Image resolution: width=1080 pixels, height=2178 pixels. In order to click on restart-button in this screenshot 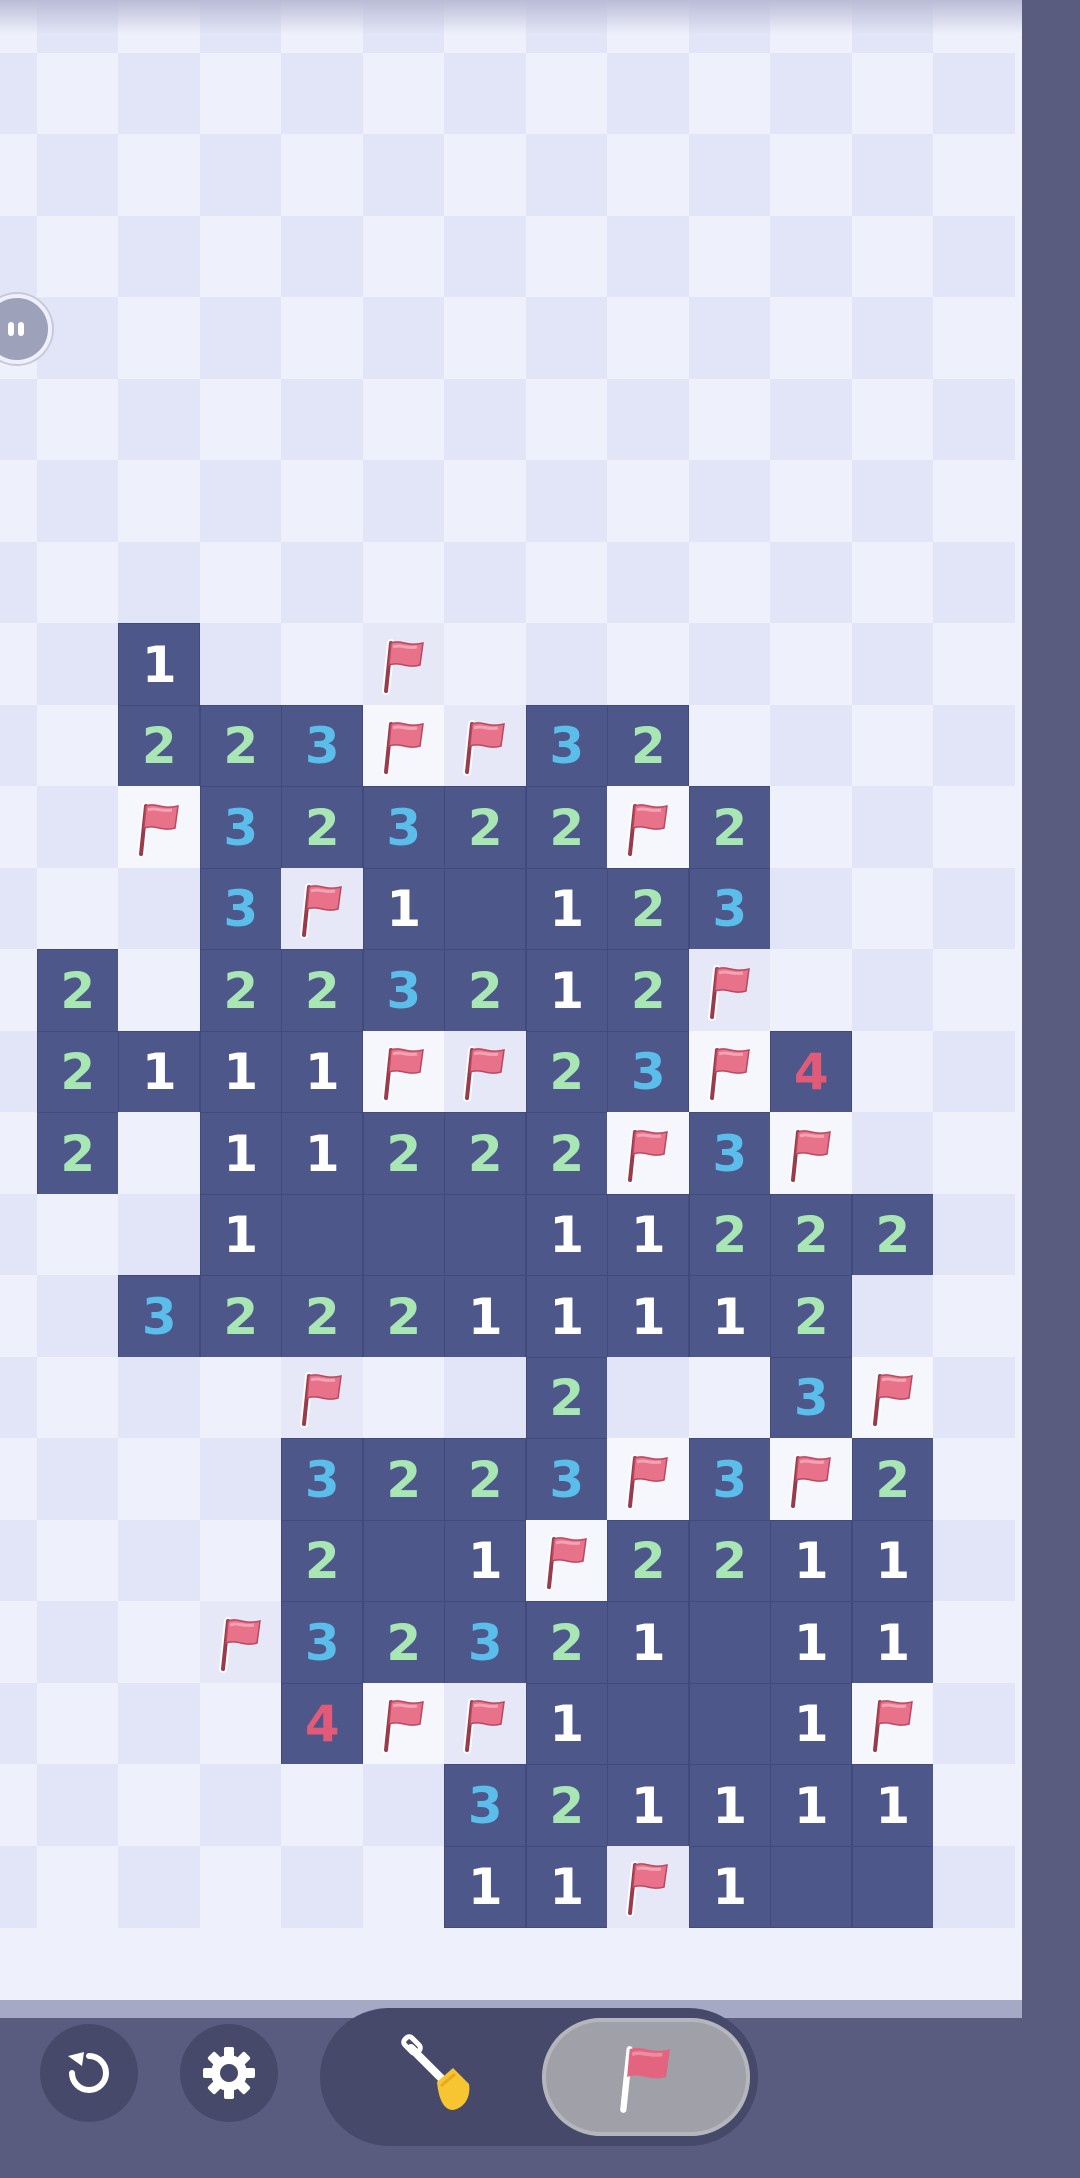, I will do `click(89, 2073)`.